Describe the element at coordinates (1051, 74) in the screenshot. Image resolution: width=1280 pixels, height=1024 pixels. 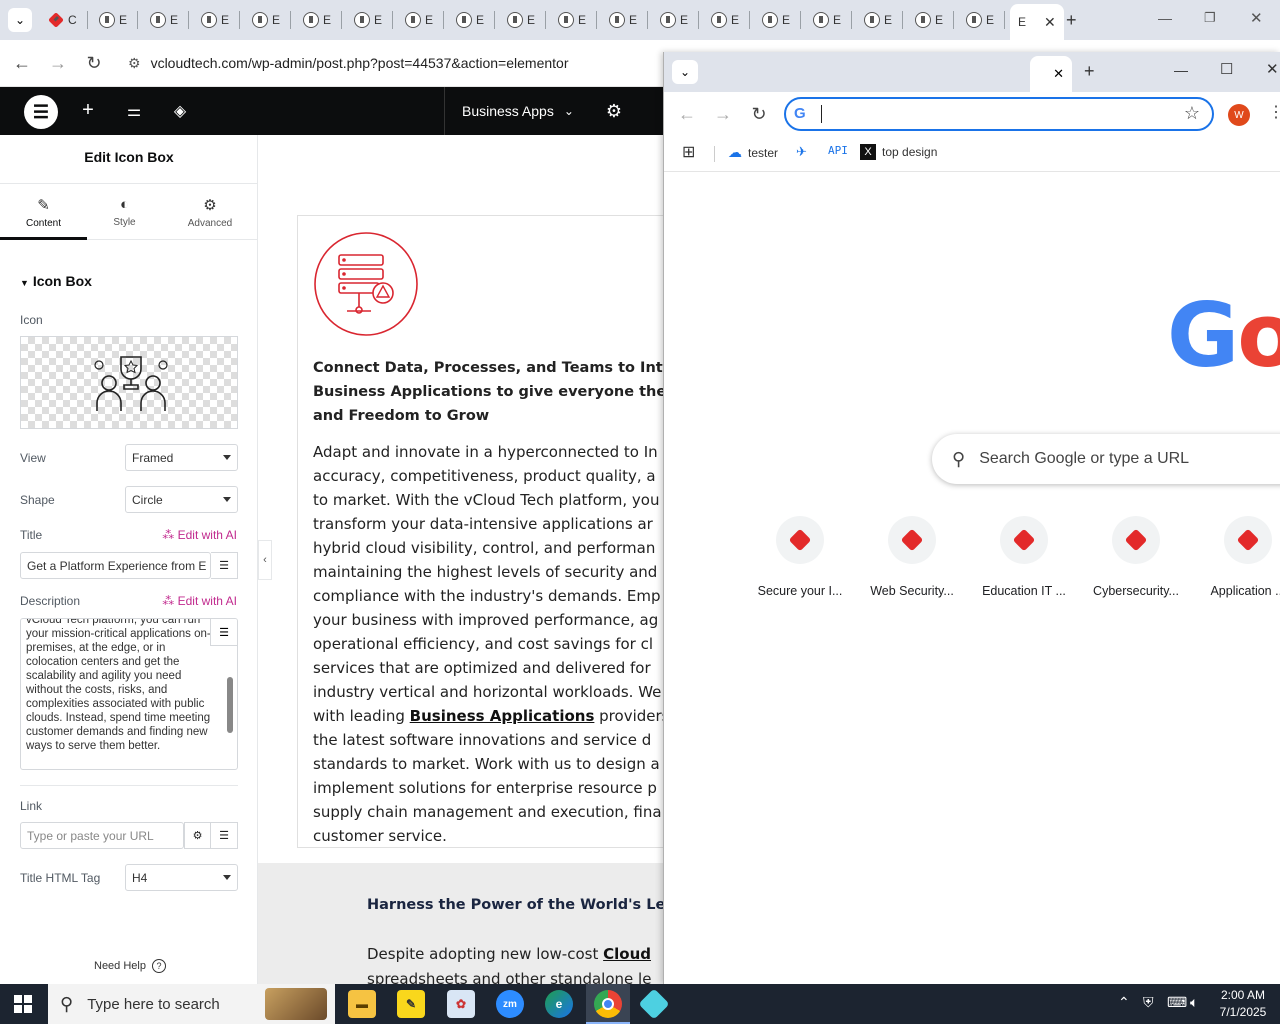
I see `popup-active-tab: ✕` at that location.